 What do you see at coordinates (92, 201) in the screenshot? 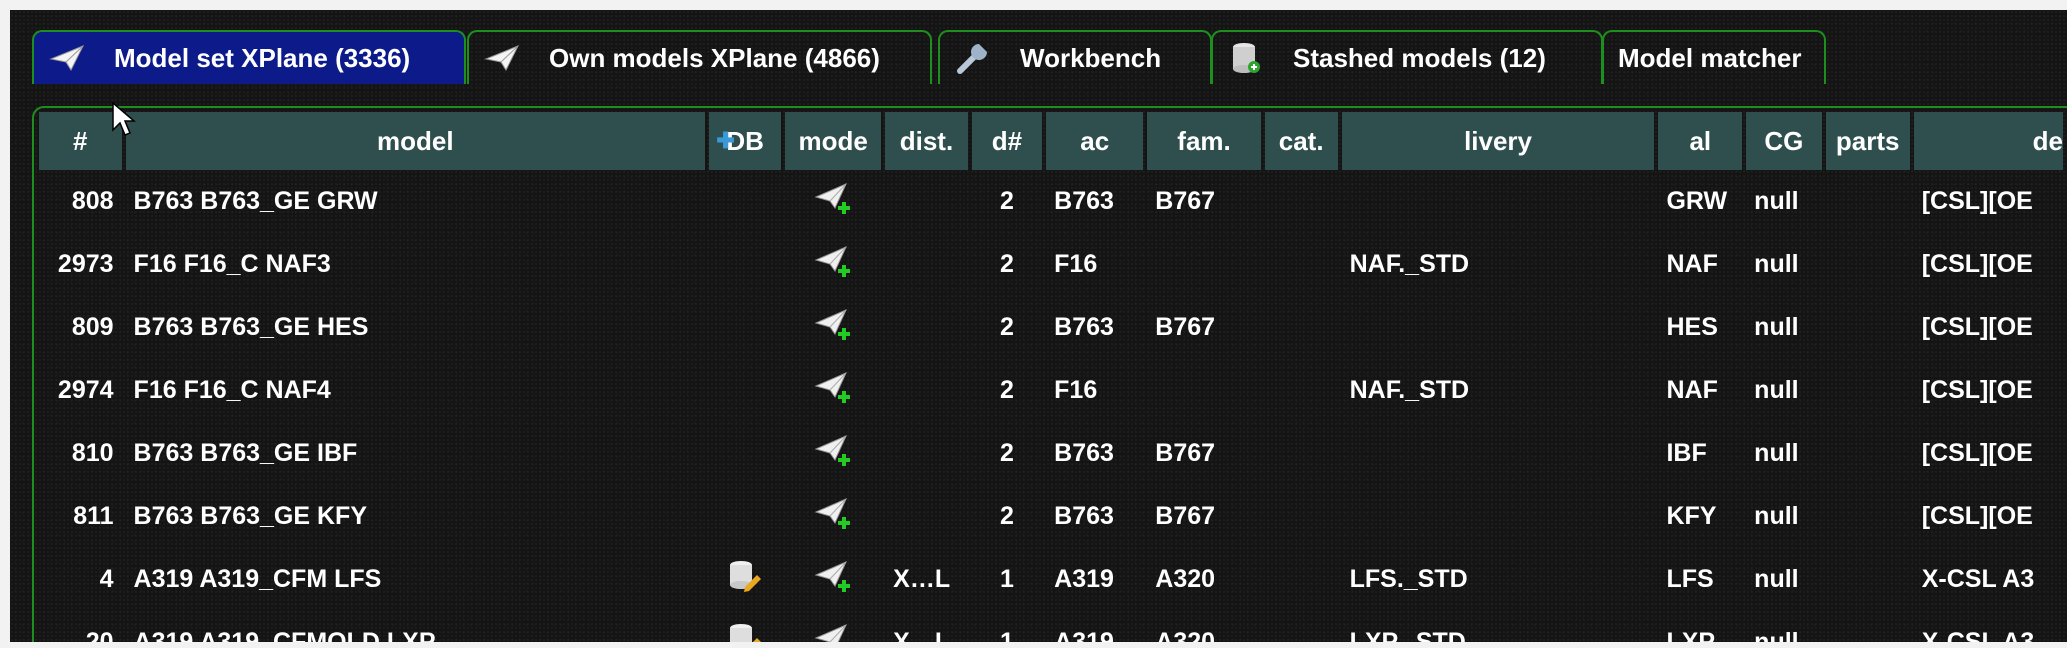
I see `cell-id: 808` at bounding box center [92, 201].